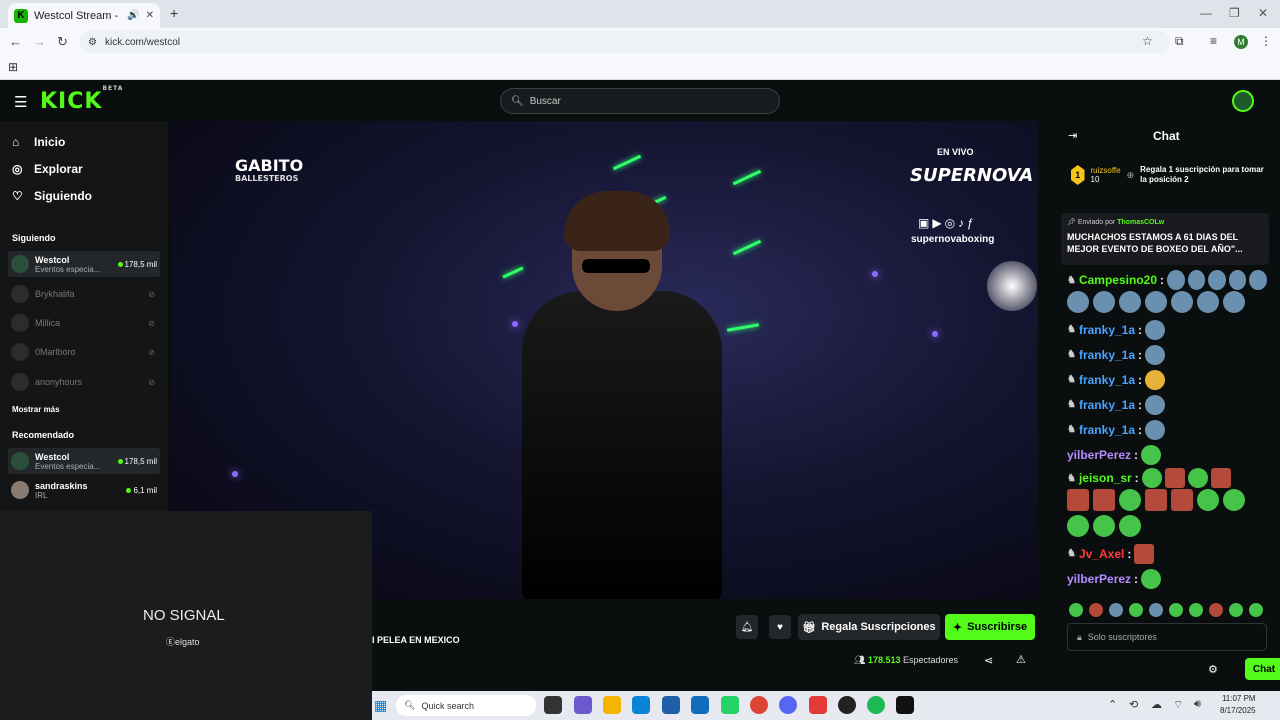 The width and height of the screenshot is (1280, 720). Describe the element at coordinates (466, 705) in the screenshot. I see `quick-search-input: 🔍︎ Quick search` at that location.